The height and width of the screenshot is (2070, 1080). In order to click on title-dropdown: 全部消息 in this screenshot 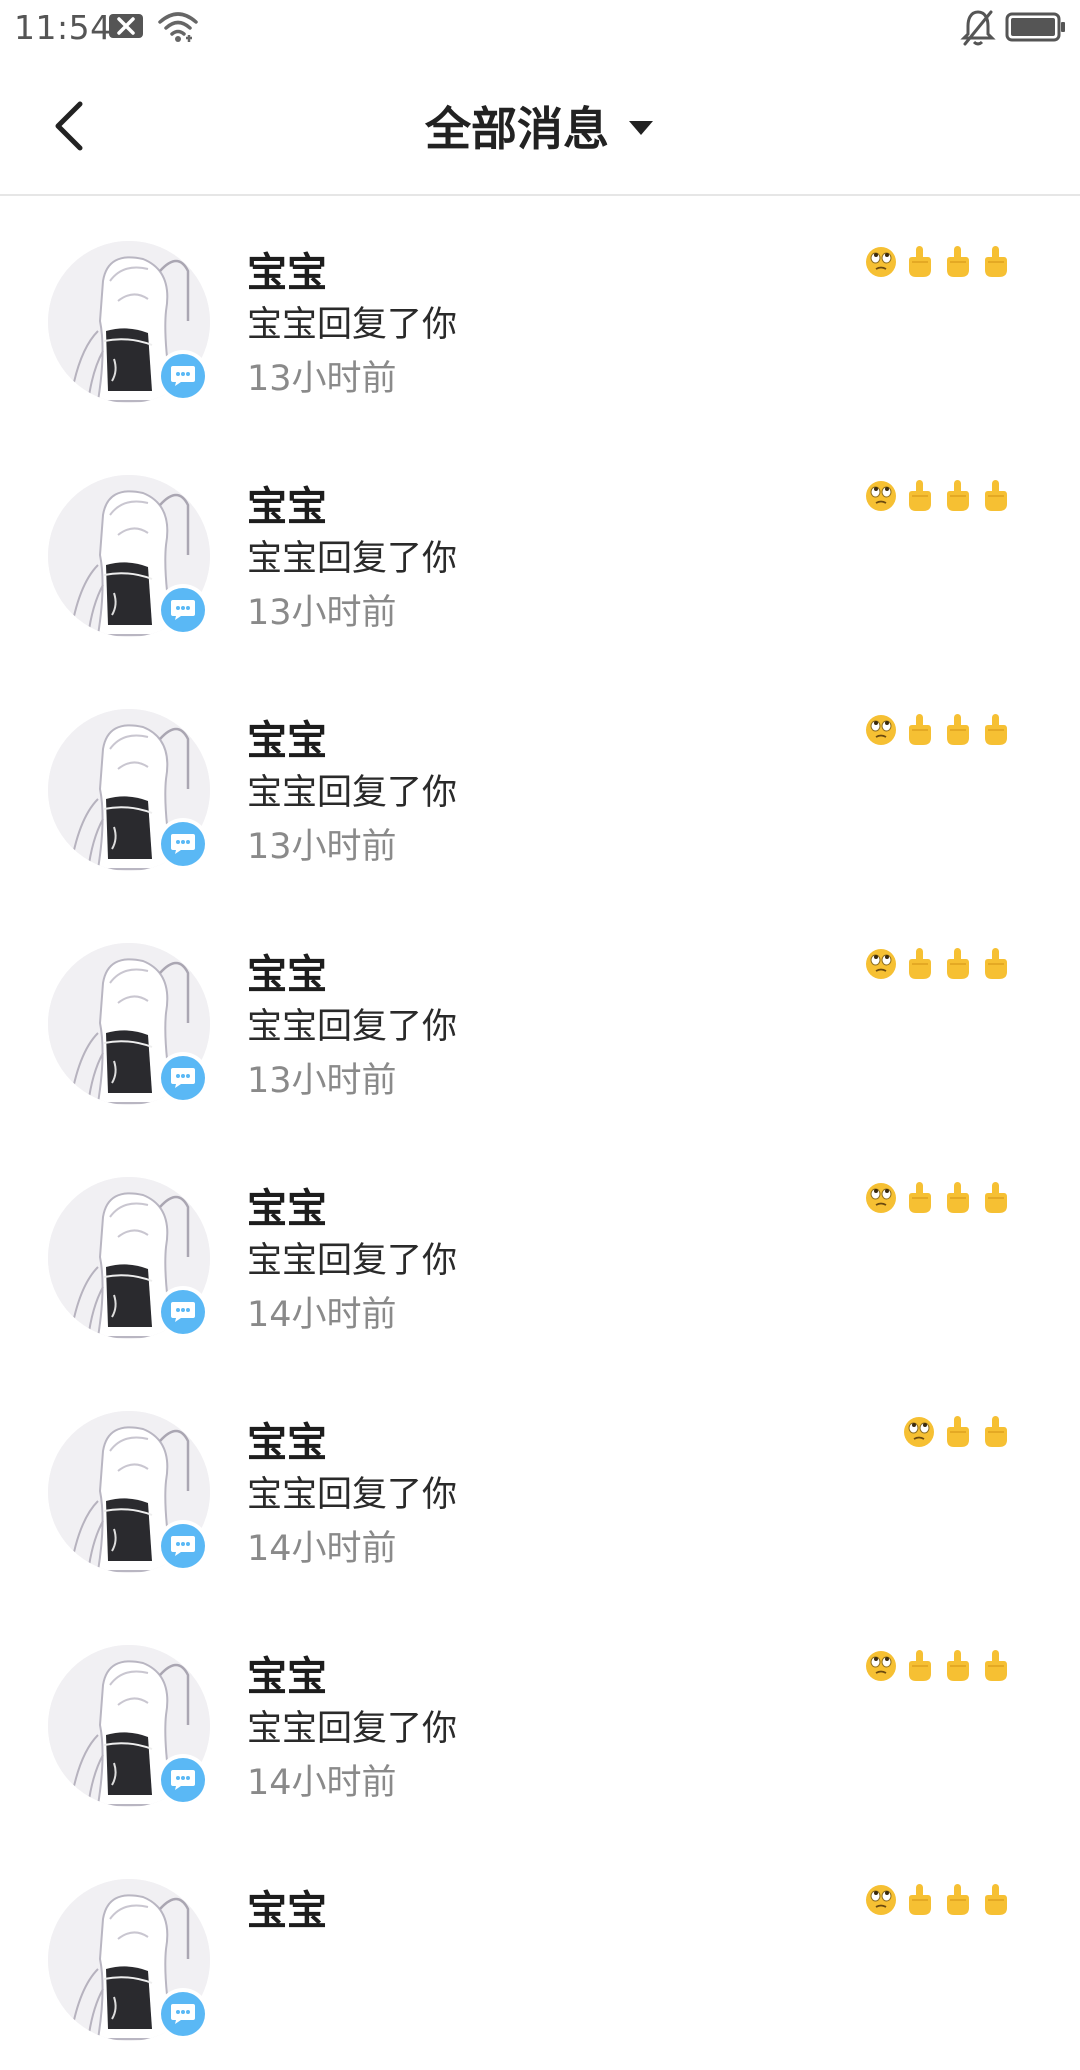, I will do `click(540, 126)`.